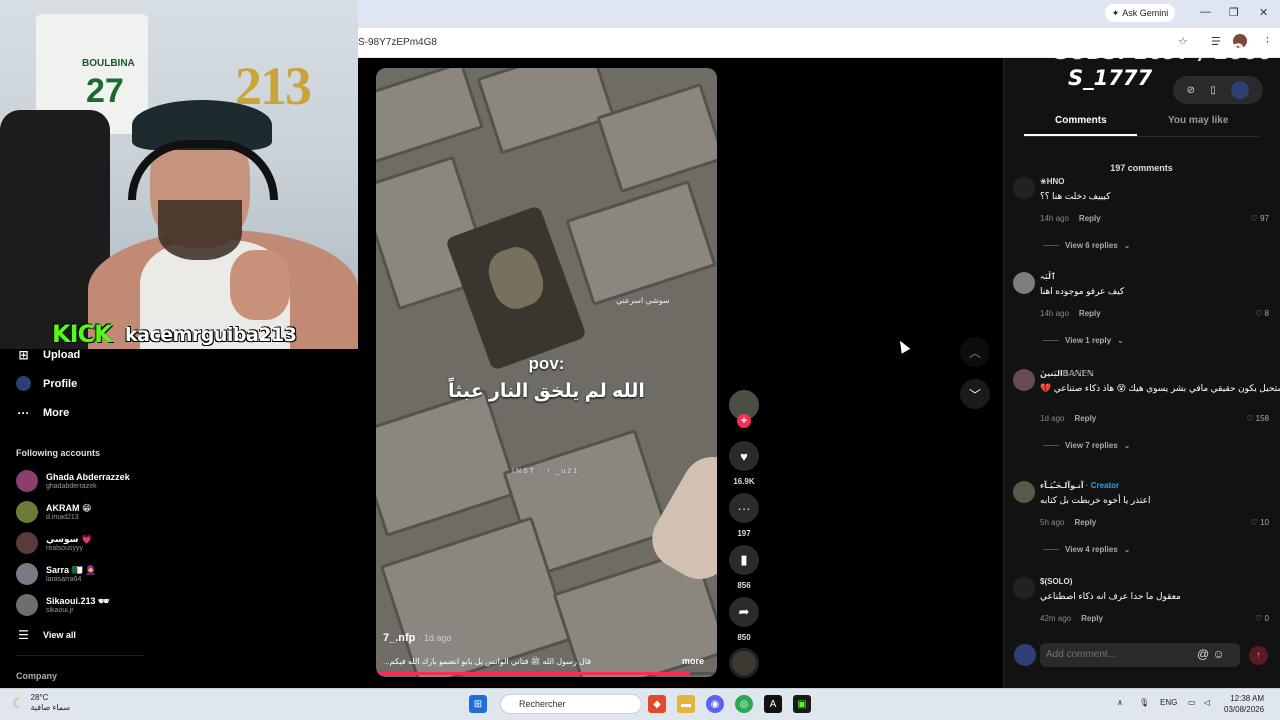 Image resolution: width=1280 pixels, height=720 pixels. What do you see at coordinates (1102, 485) in the screenshot?
I see `creator-badge: · Creator` at bounding box center [1102, 485].